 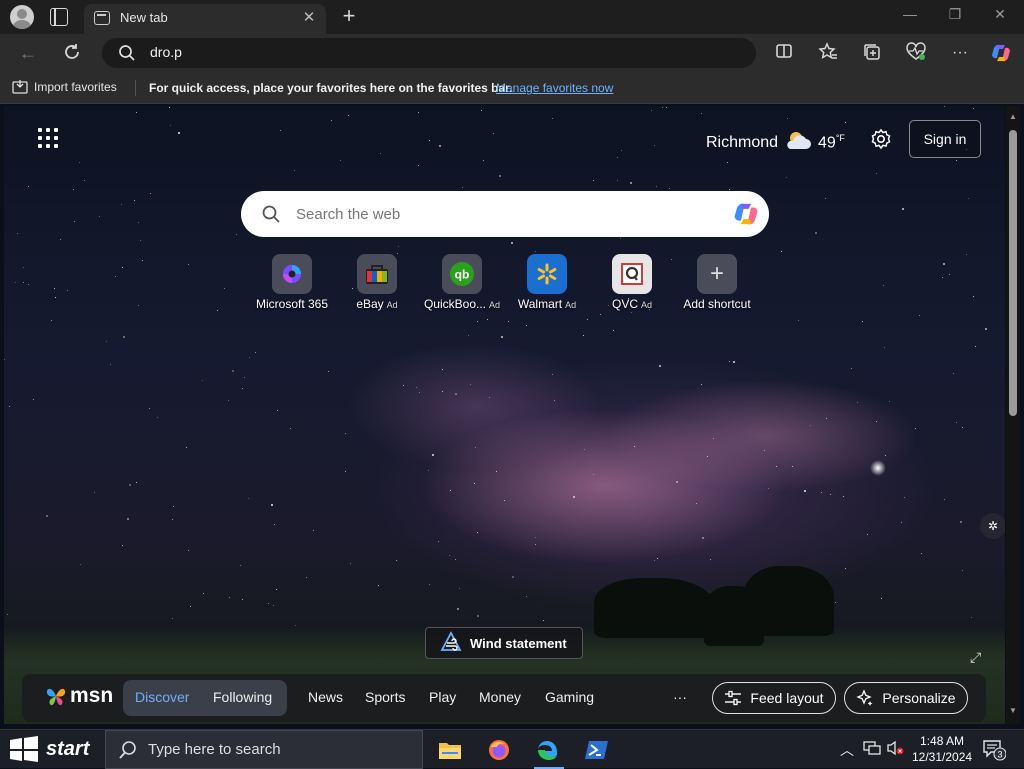 What do you see at coordinates (385, 697) in the screenshot?
I see `tab-sports: Sports` at bounding box center [385, 697].